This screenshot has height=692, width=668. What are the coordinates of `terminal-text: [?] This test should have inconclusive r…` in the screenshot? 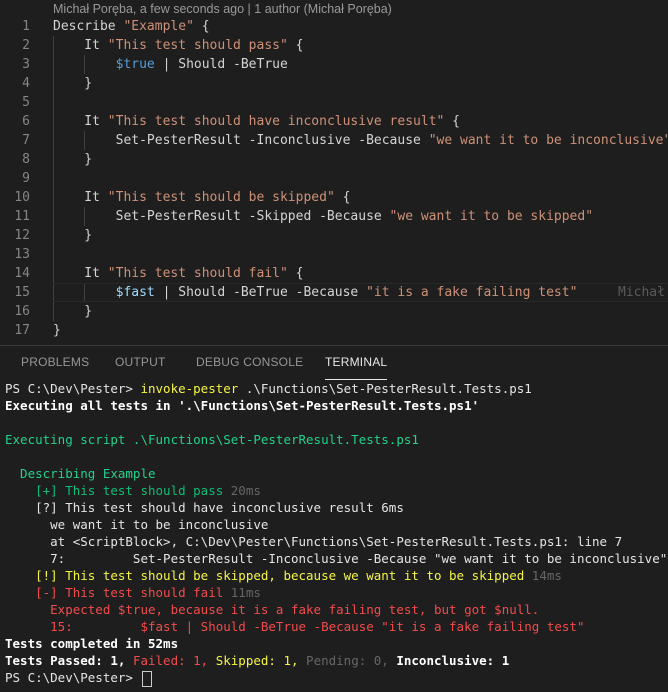 It's located at (204, 507).